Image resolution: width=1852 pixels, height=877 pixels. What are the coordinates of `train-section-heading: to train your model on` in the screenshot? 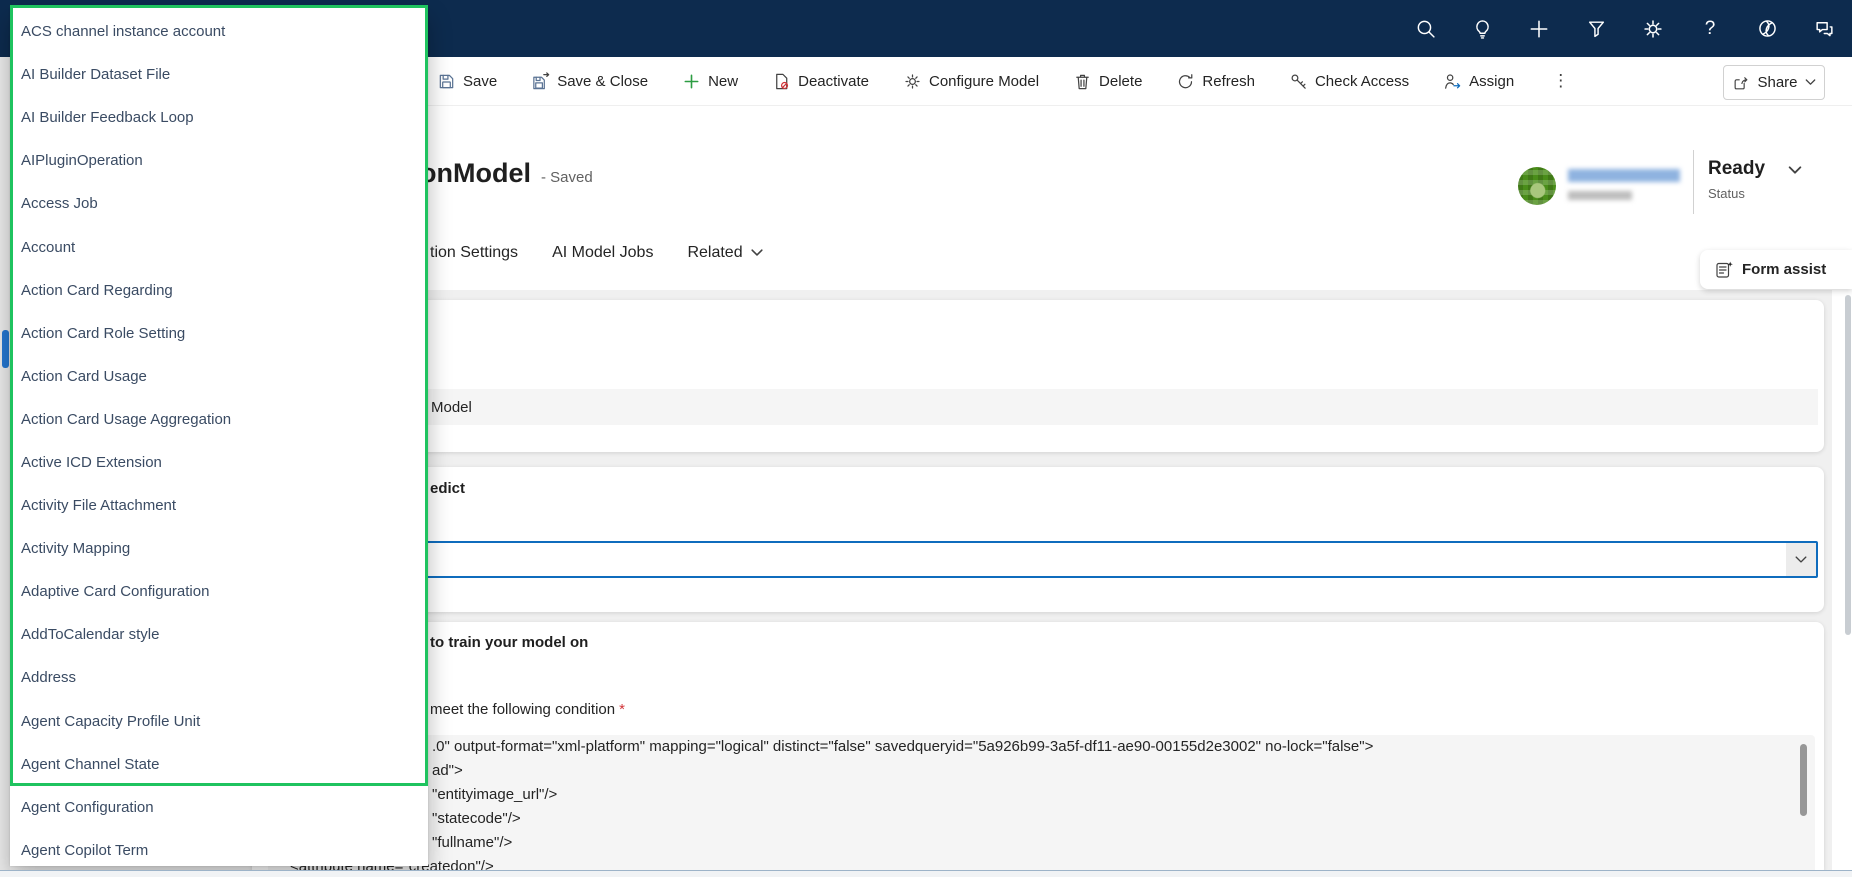 It's located at (509, 642).